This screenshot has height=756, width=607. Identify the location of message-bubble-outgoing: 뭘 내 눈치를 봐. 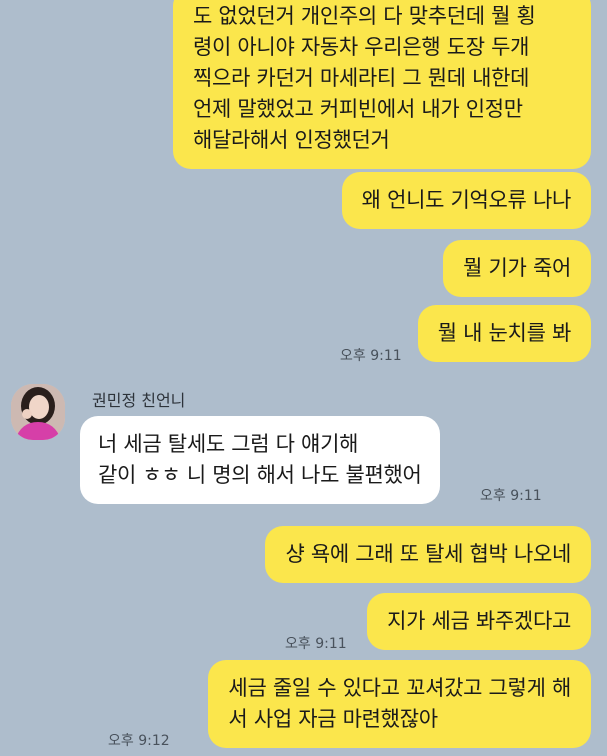
(504, 333).